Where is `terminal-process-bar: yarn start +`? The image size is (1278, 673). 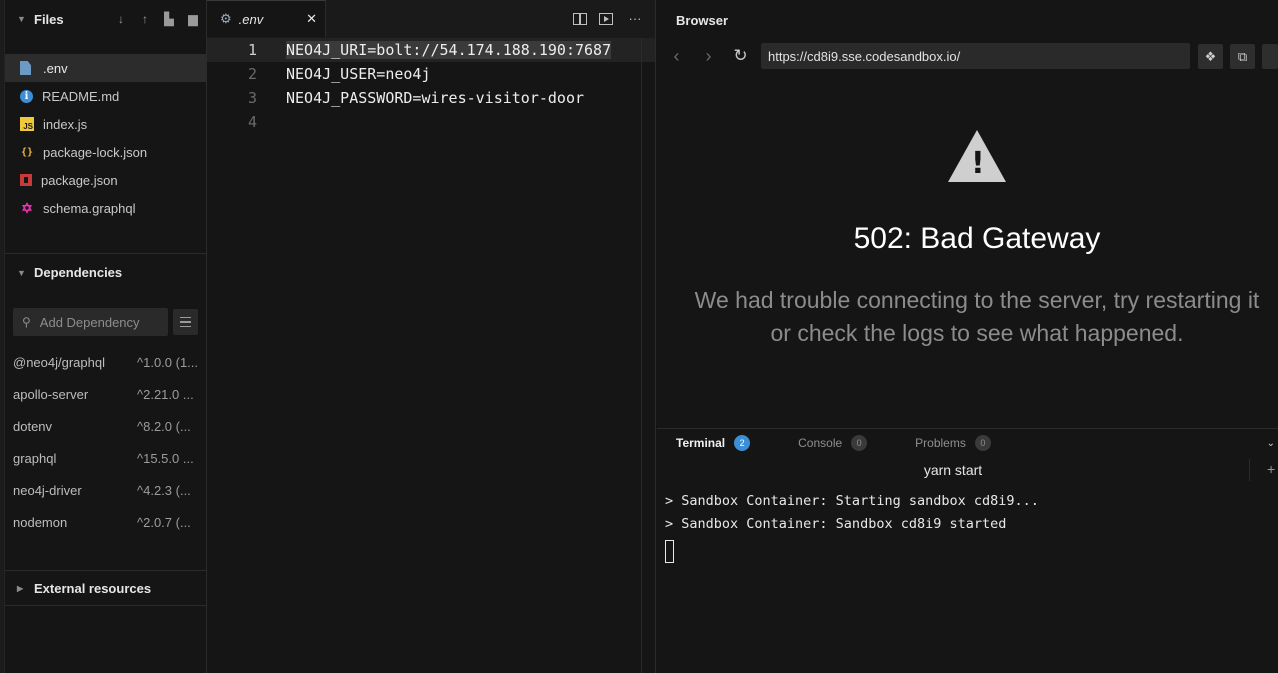 terminal-process-bar: yarn start + is located at coordinates (967, 471).